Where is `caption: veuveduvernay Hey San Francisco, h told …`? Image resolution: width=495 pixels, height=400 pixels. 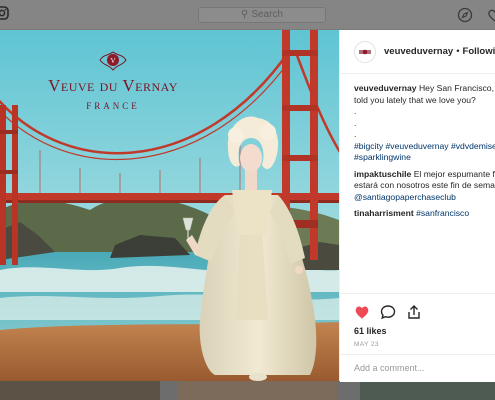 caption: veuveduvernay Hey San Francisco, h told … is located at coordinates (424, 123).